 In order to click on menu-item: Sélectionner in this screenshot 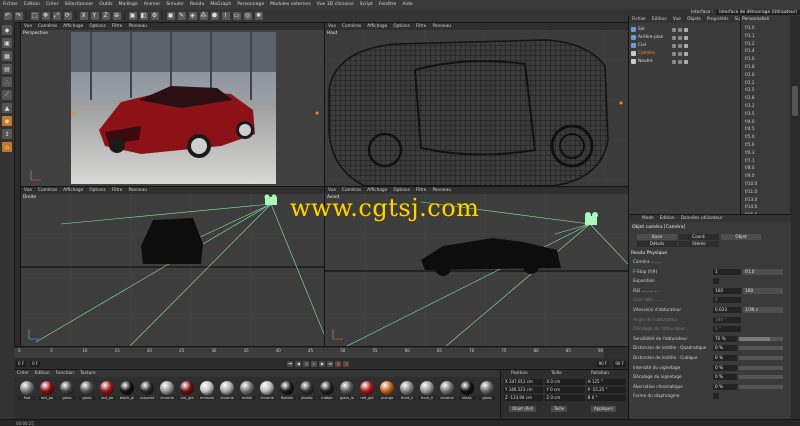, I will do `click(78, 4)`.